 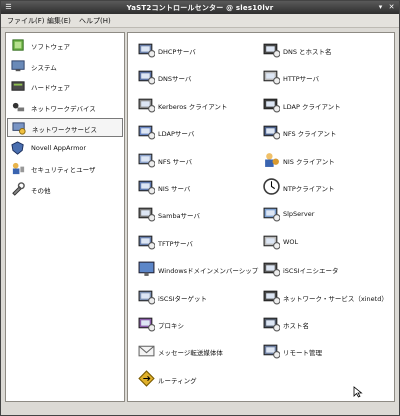 What do you see at coordinates (325, 324) in the screenshot?
I see `module-item: ホスト名` at bounding box center [325, 324].